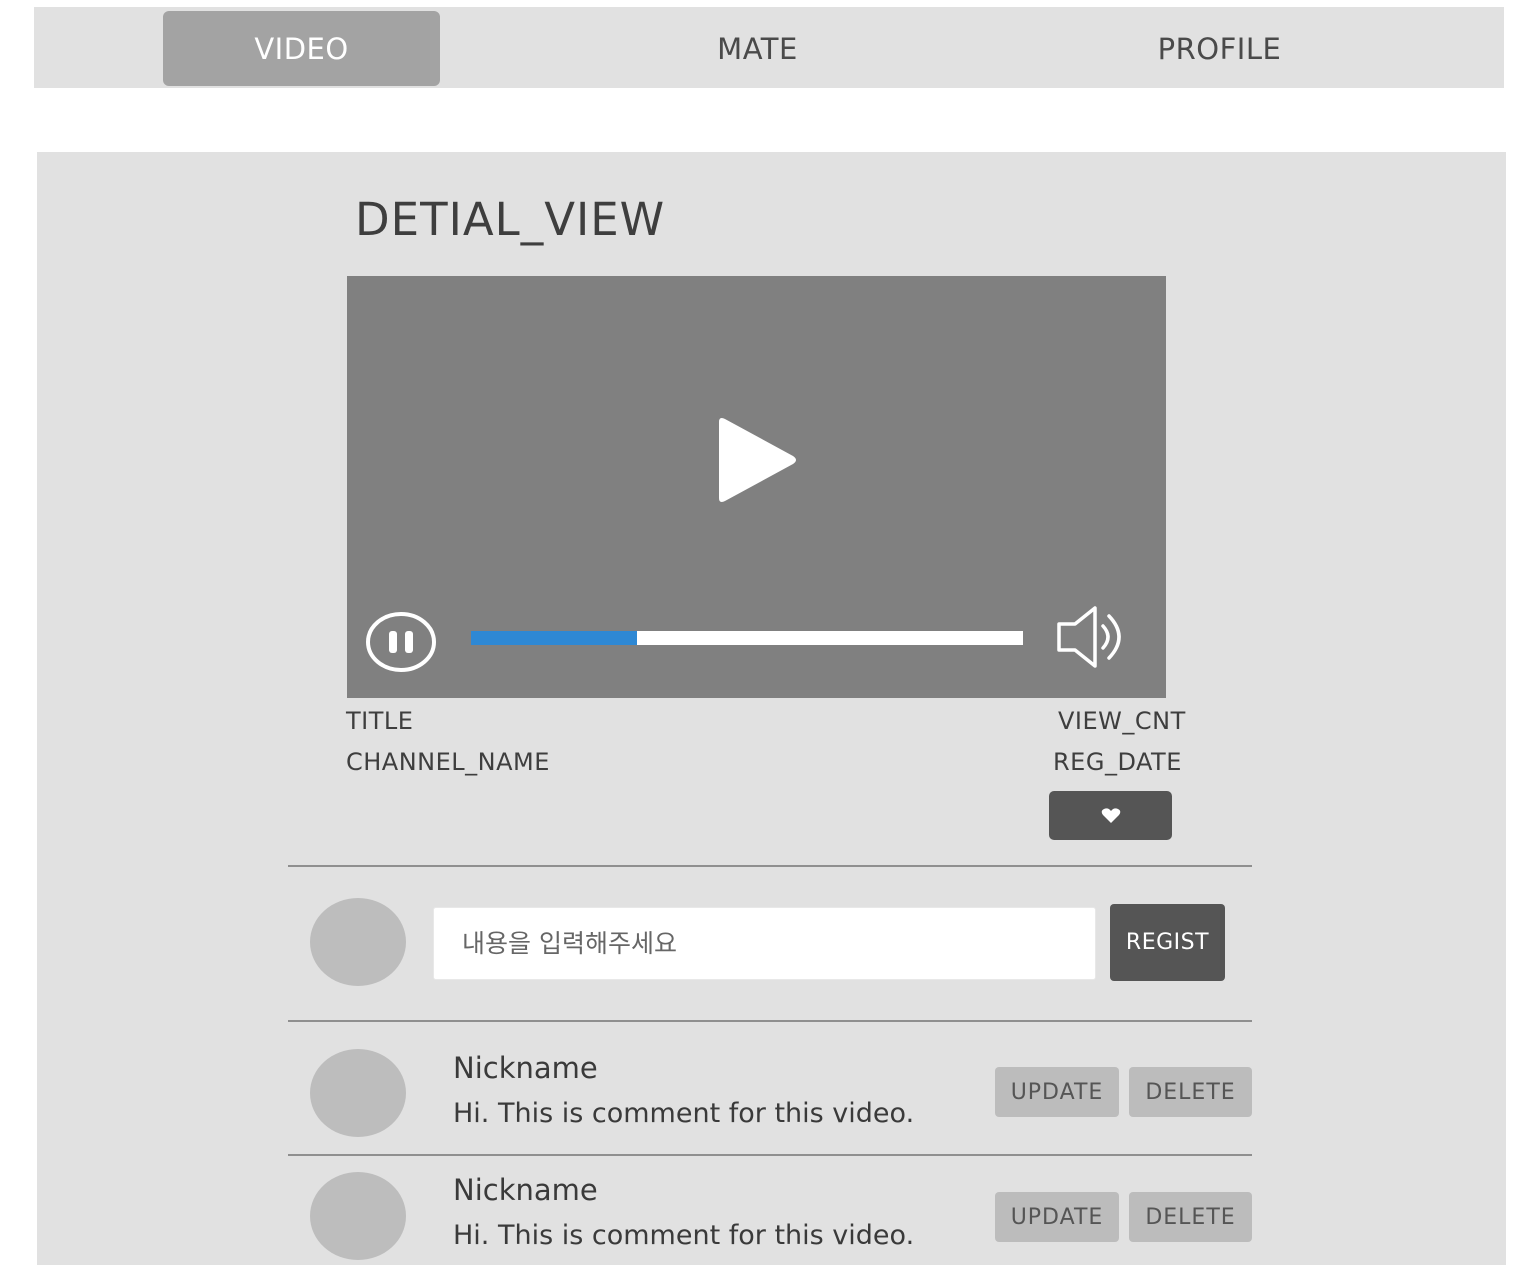 This screenshot has width=1526, height=1265. Describe the element at coordinates (448, 762) in the screenshot. I see `channel-name: CHANNEL_NAME` at that location.